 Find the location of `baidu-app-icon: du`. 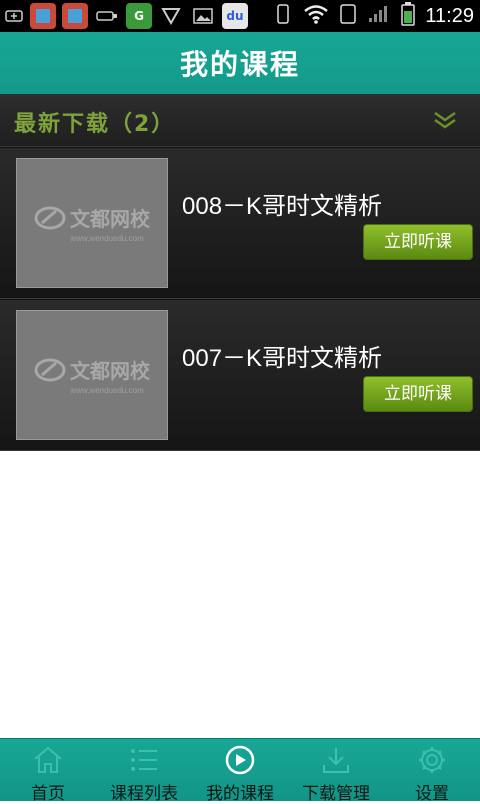

baidu-app-icon: du is located at coordinates (235, 16).